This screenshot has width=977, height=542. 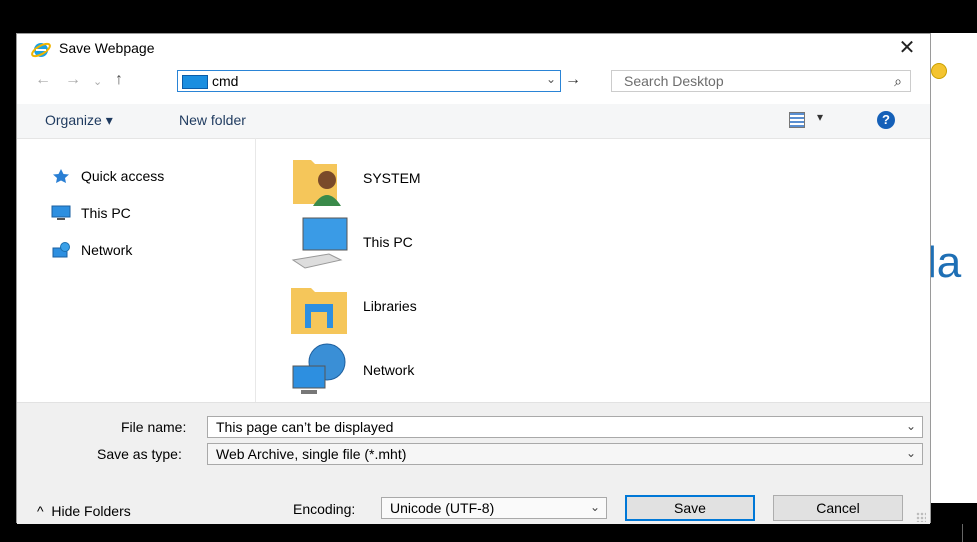 I want to click on new-folder-button: New folder, so click(x=212, y=120).